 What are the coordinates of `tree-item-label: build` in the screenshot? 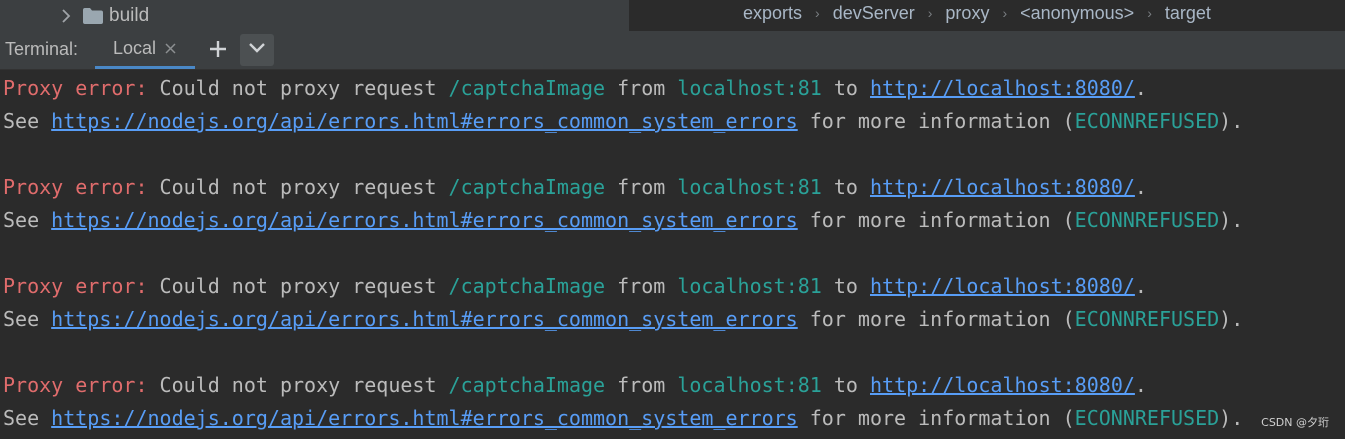 It's located at (129, 15).